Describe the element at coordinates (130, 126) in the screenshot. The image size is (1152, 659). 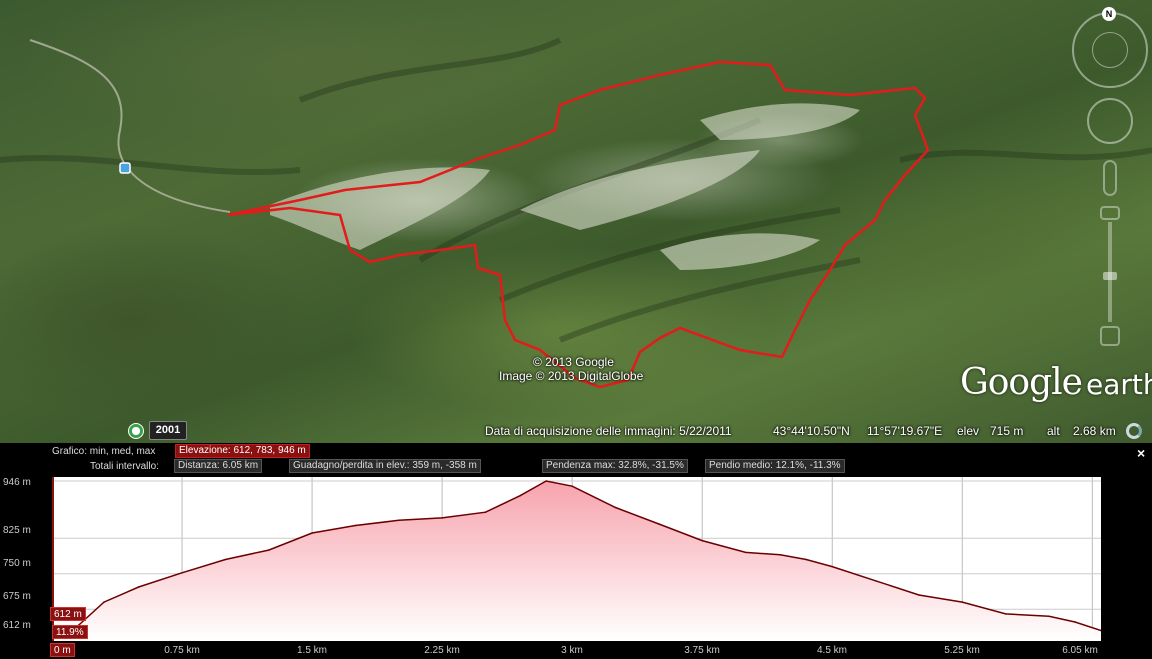
I see `road` at that location.